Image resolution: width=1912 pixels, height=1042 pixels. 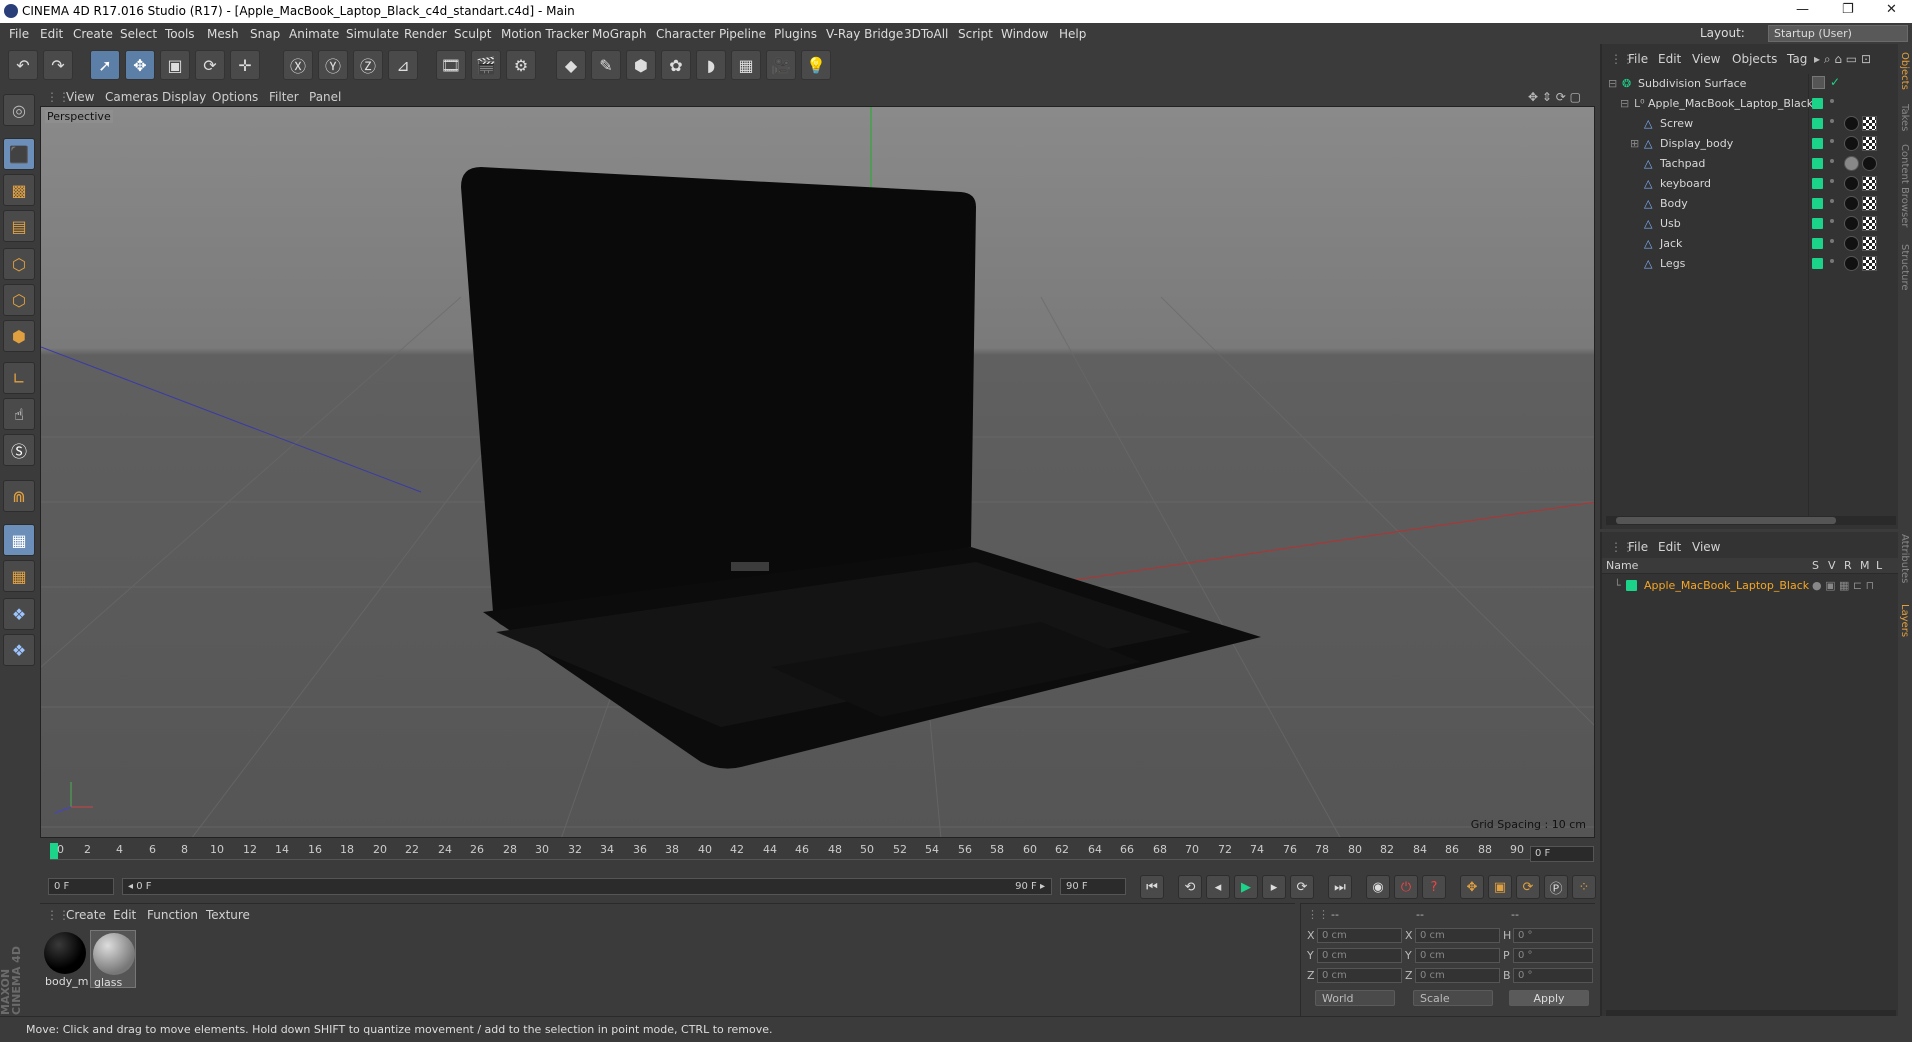 I want to click on material-menu-function: Function, so click(x=172, y=915).